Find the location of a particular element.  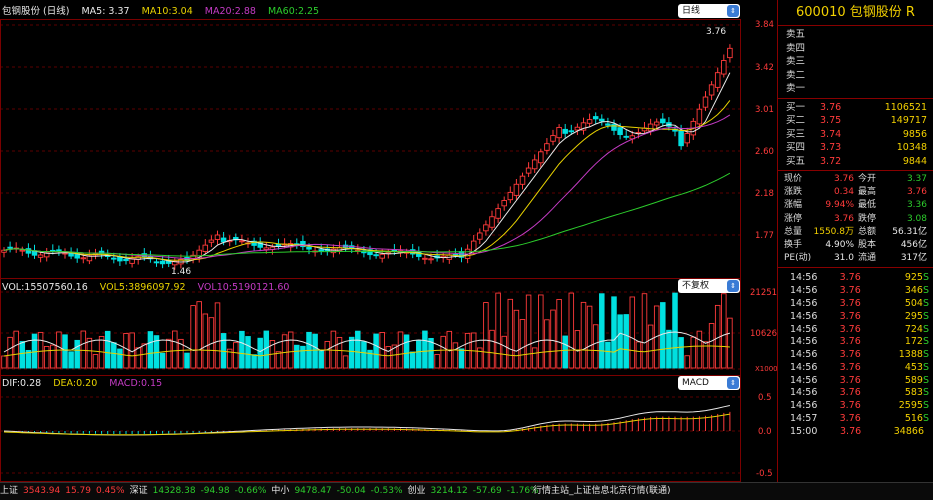

order-level-volume is located at coordinates (896, 35).